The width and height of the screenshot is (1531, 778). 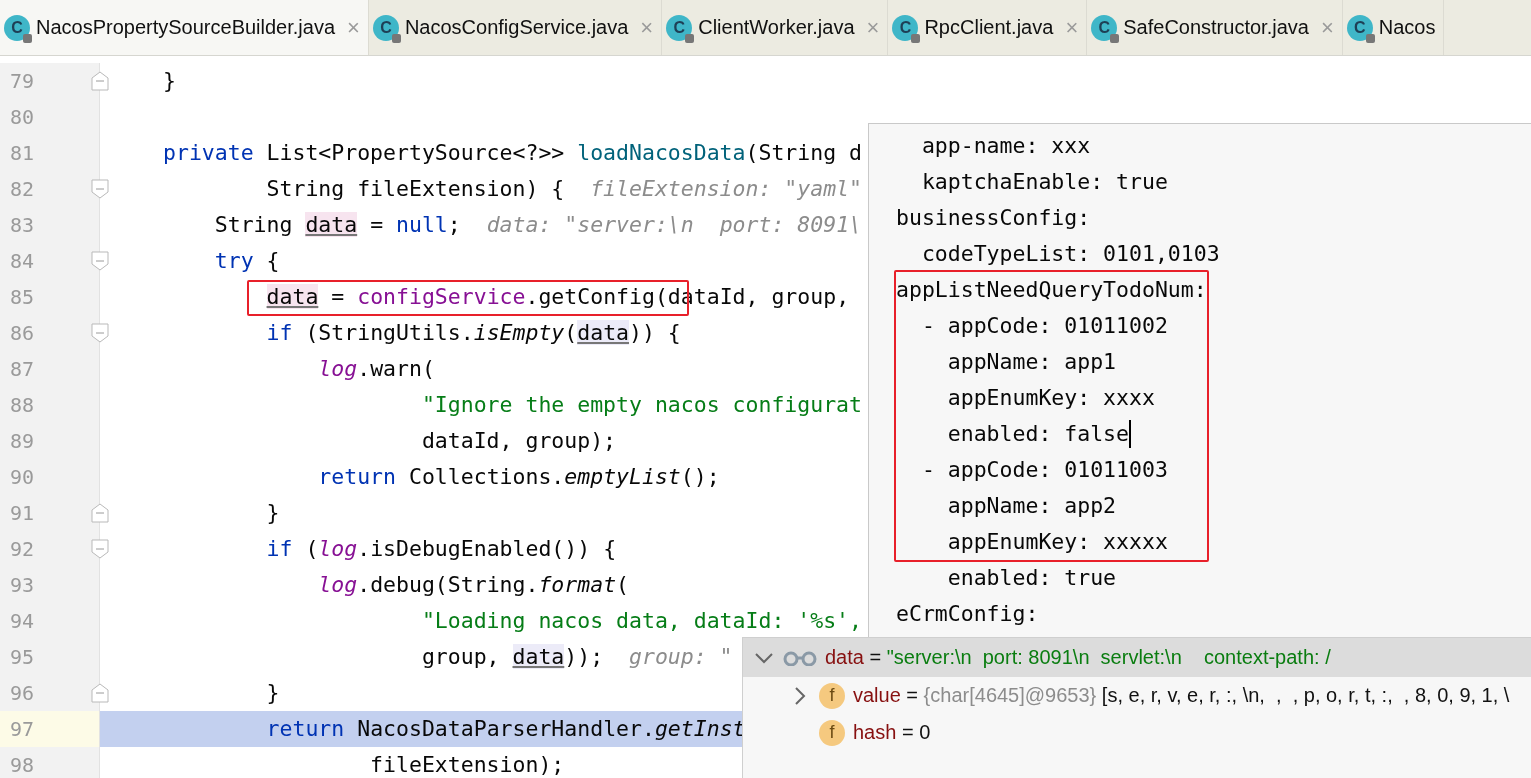 I want to click on tab-label: NacosConfigService.java, so click(x=516, y=27).